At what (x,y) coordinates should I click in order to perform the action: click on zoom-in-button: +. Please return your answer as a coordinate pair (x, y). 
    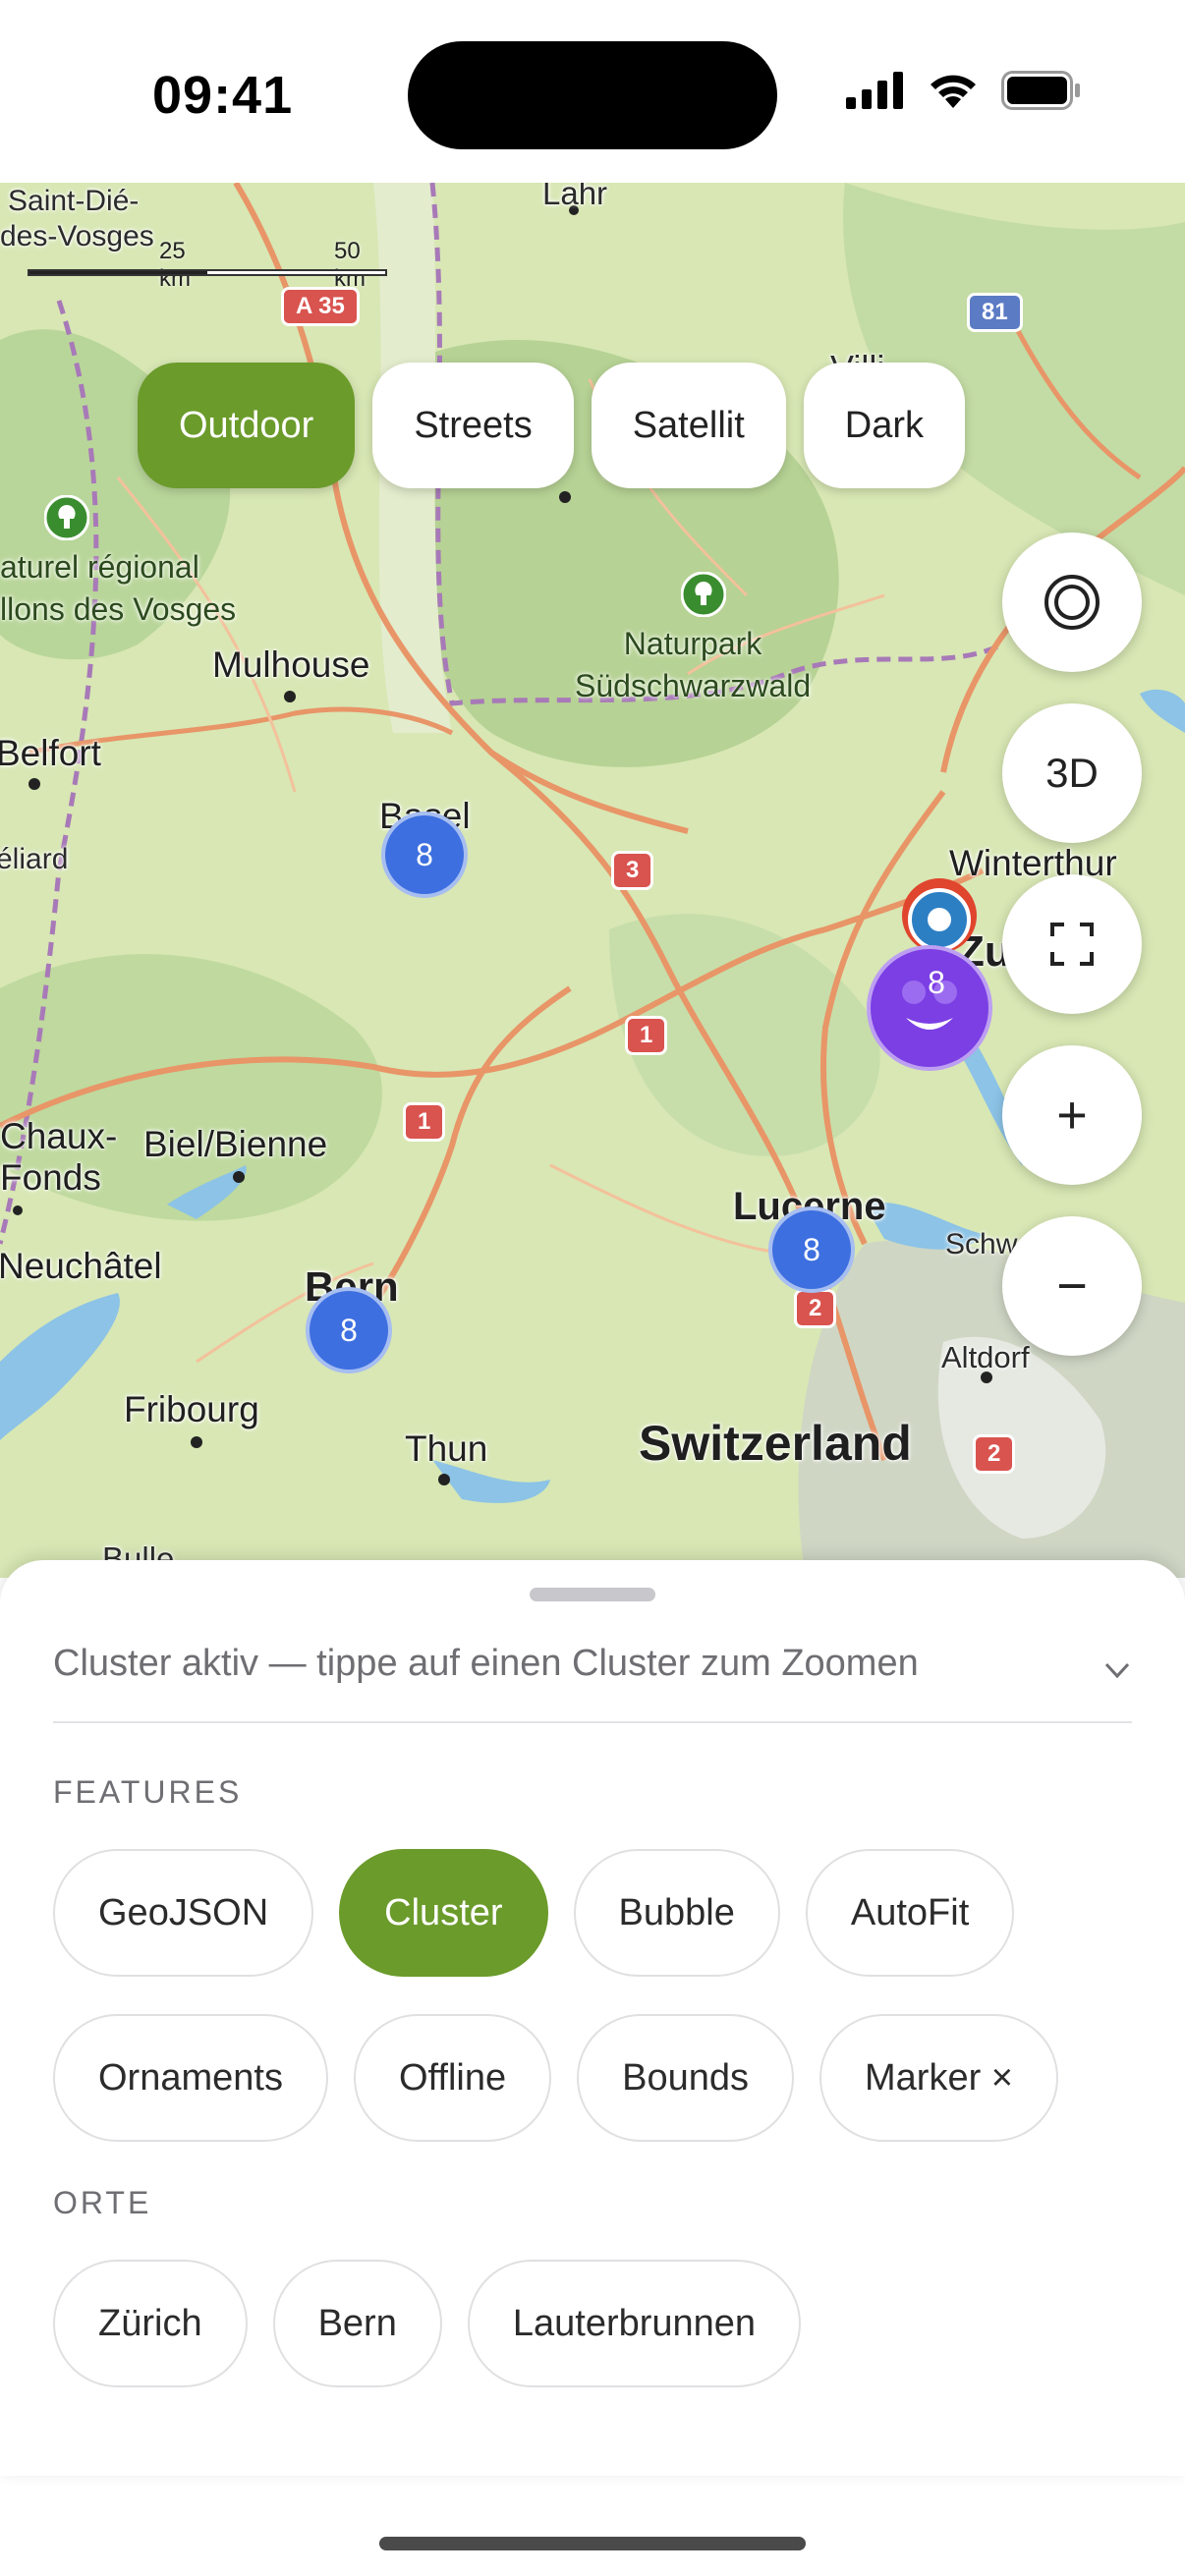
    Looking at the image, I should click on (1072, 1115).